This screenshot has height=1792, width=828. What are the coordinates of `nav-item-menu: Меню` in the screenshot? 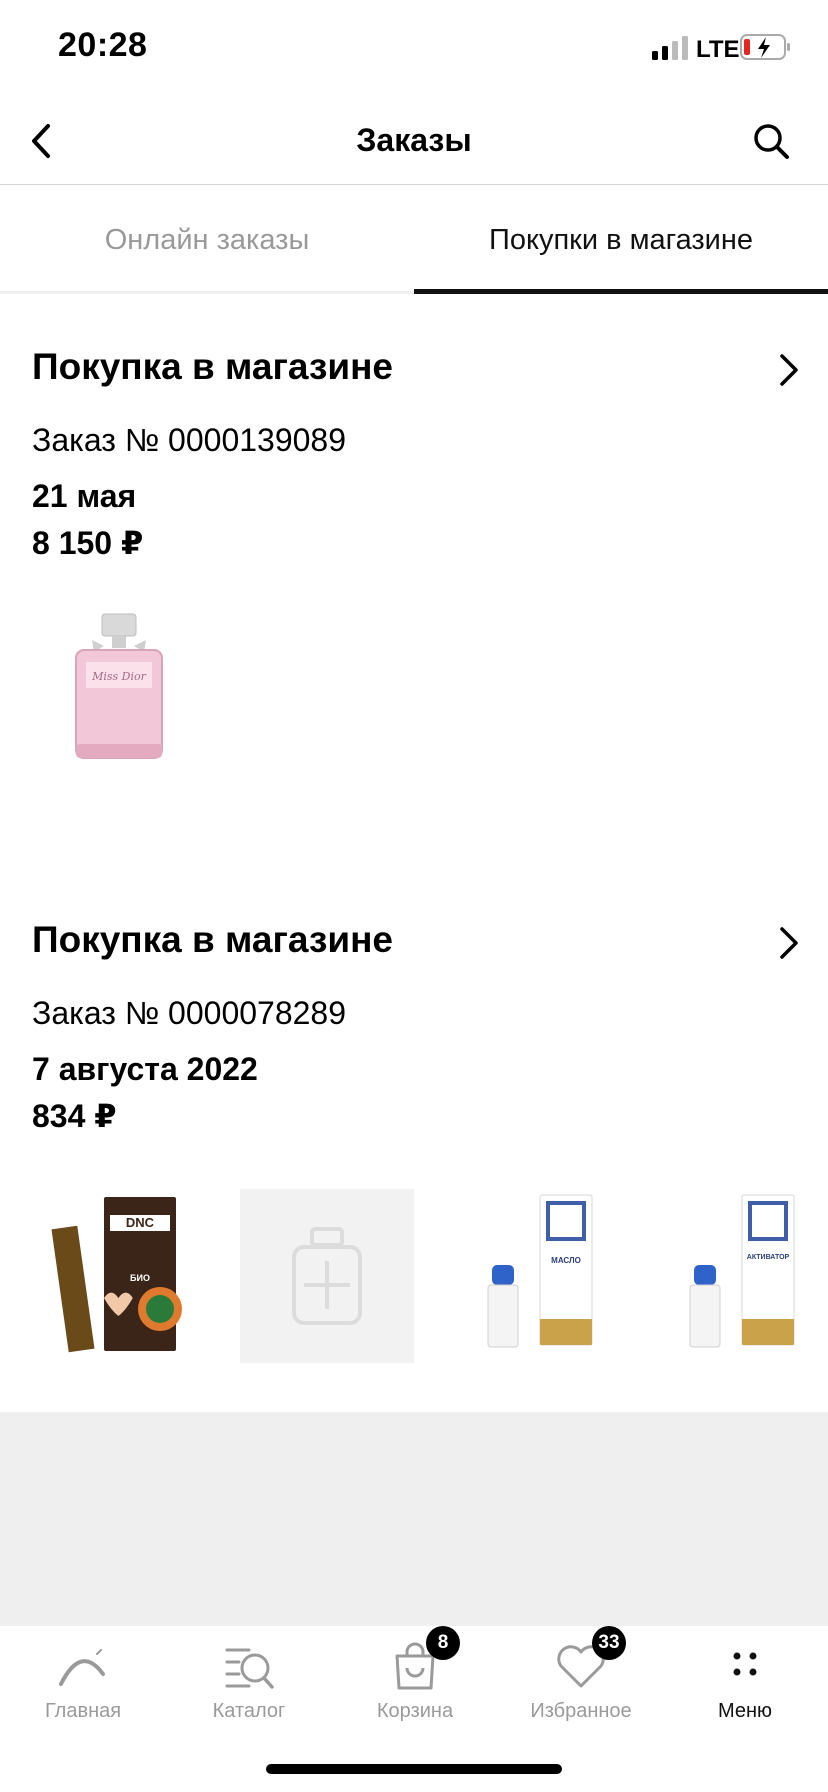 It's located at (745, 1686).